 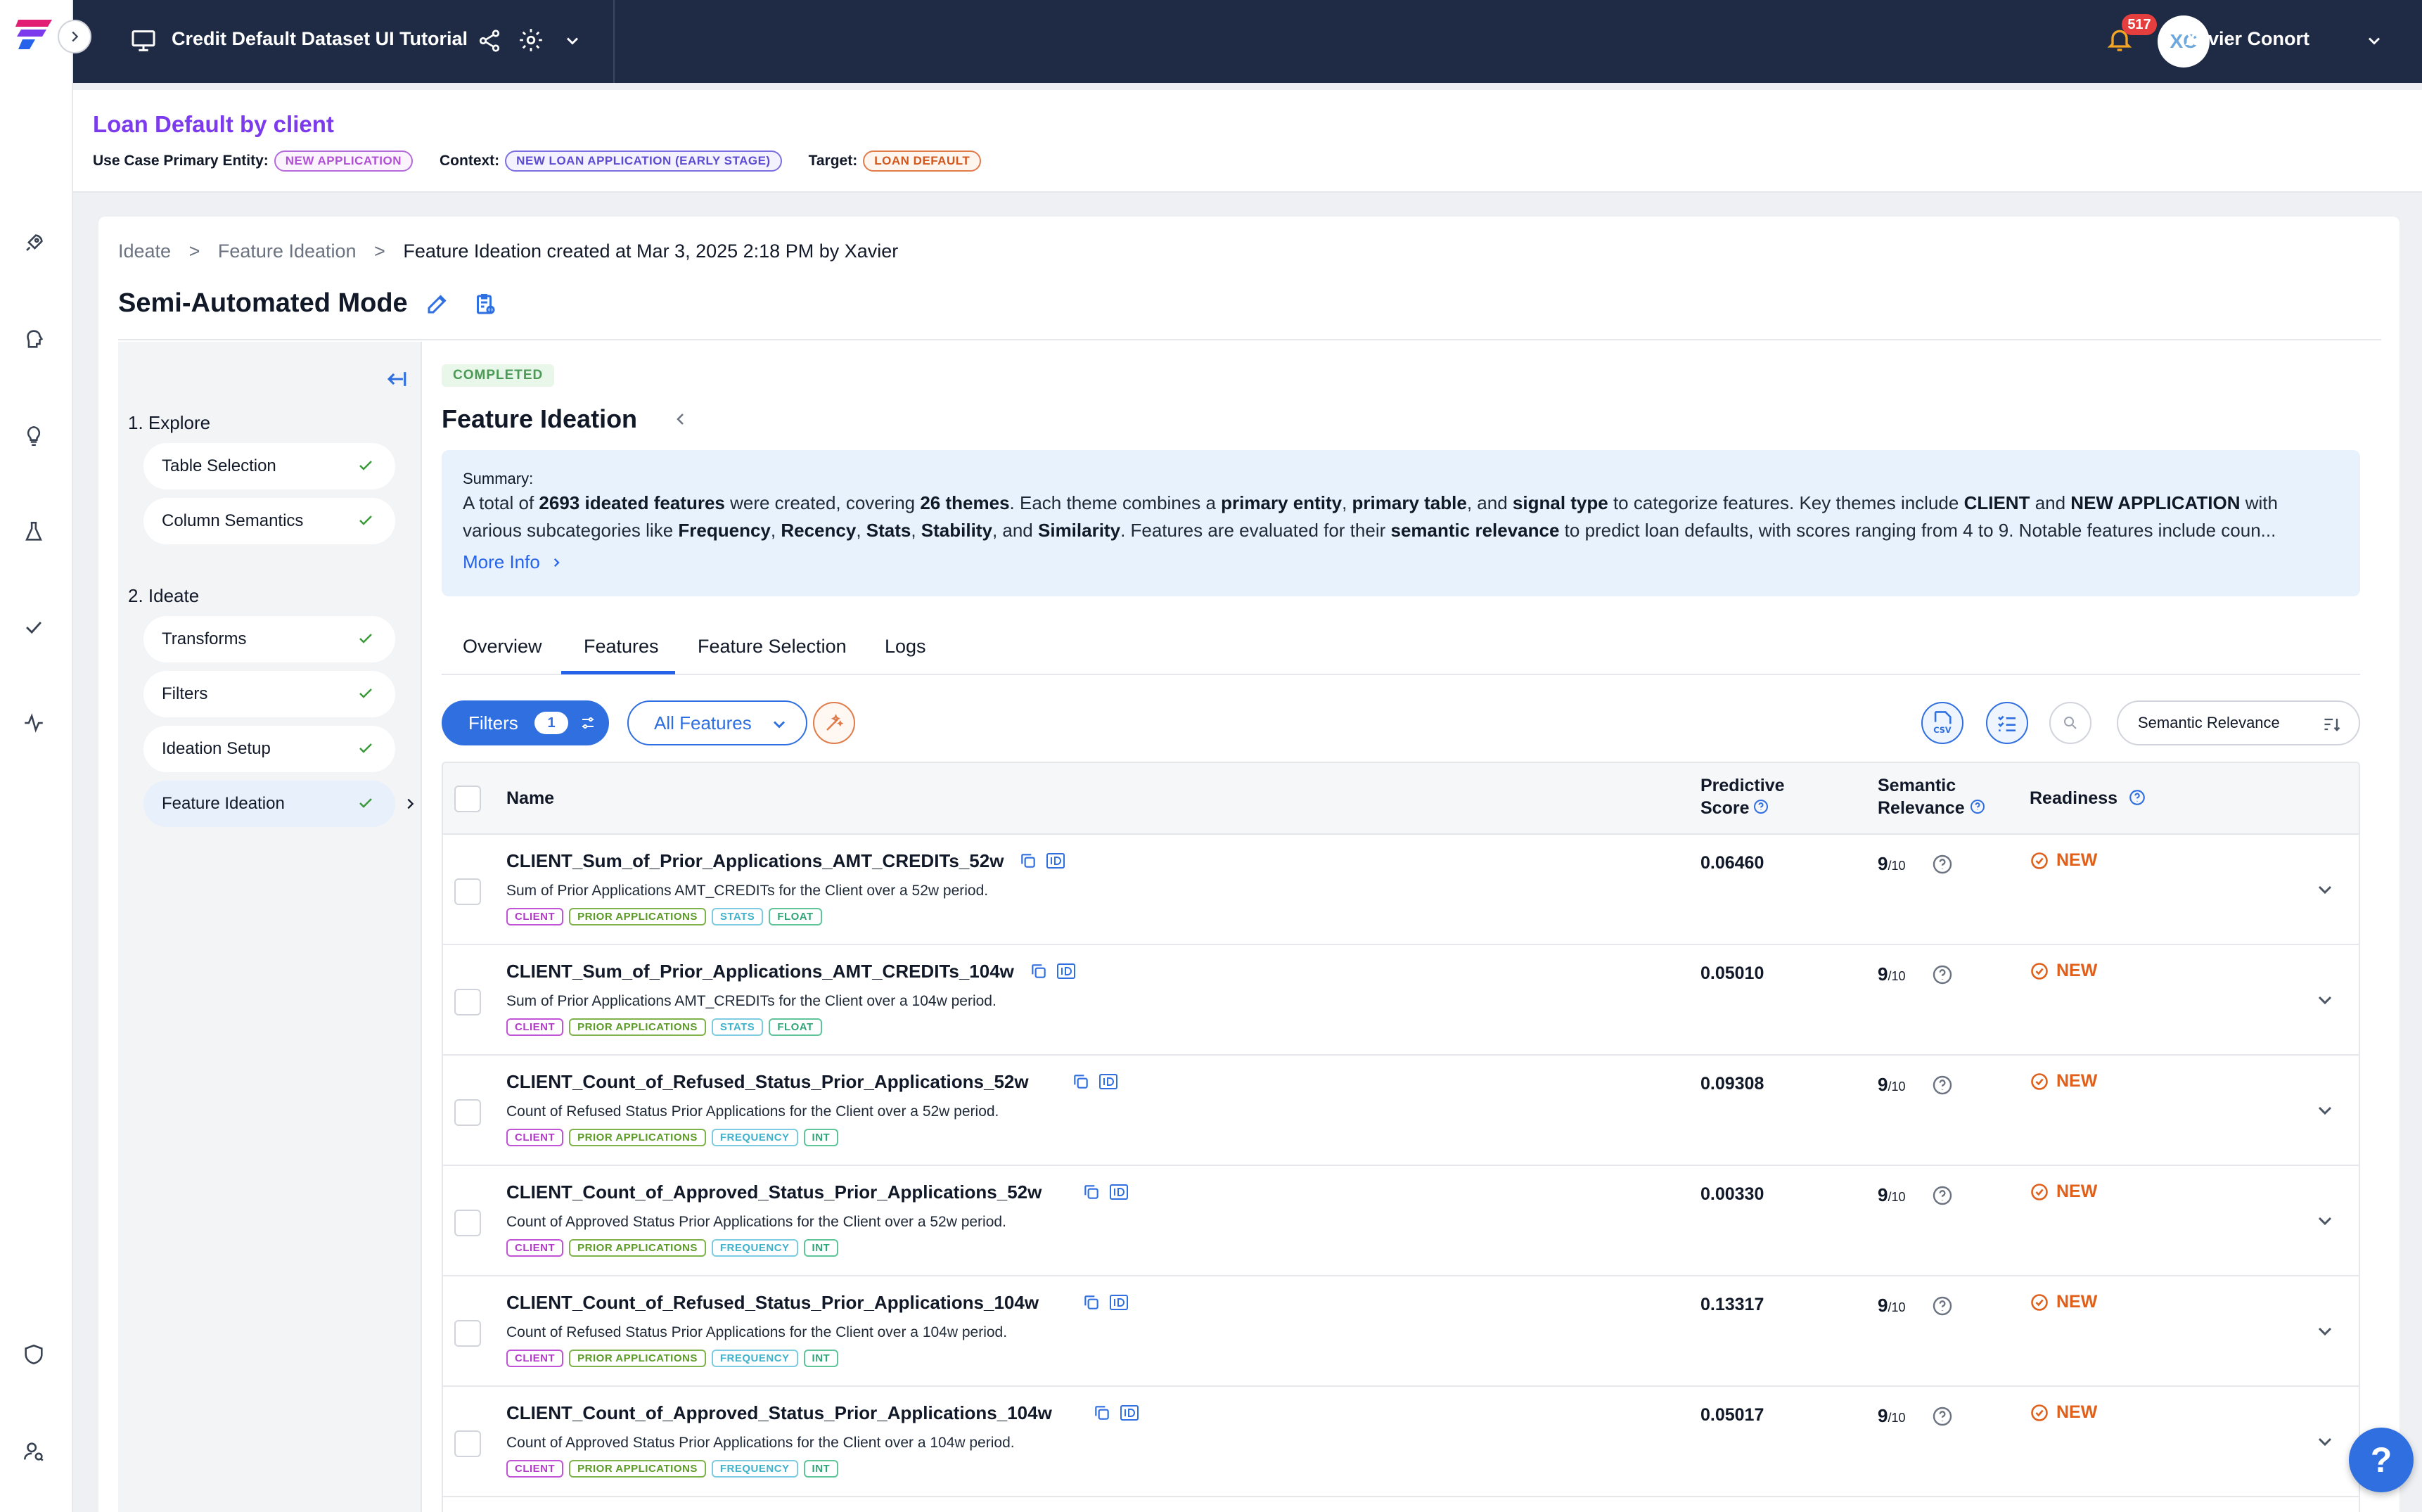 What do you see at coordinates (34, 1354) in the screenshot?
I see `shield-icon` at bounding box center [34, 1354].